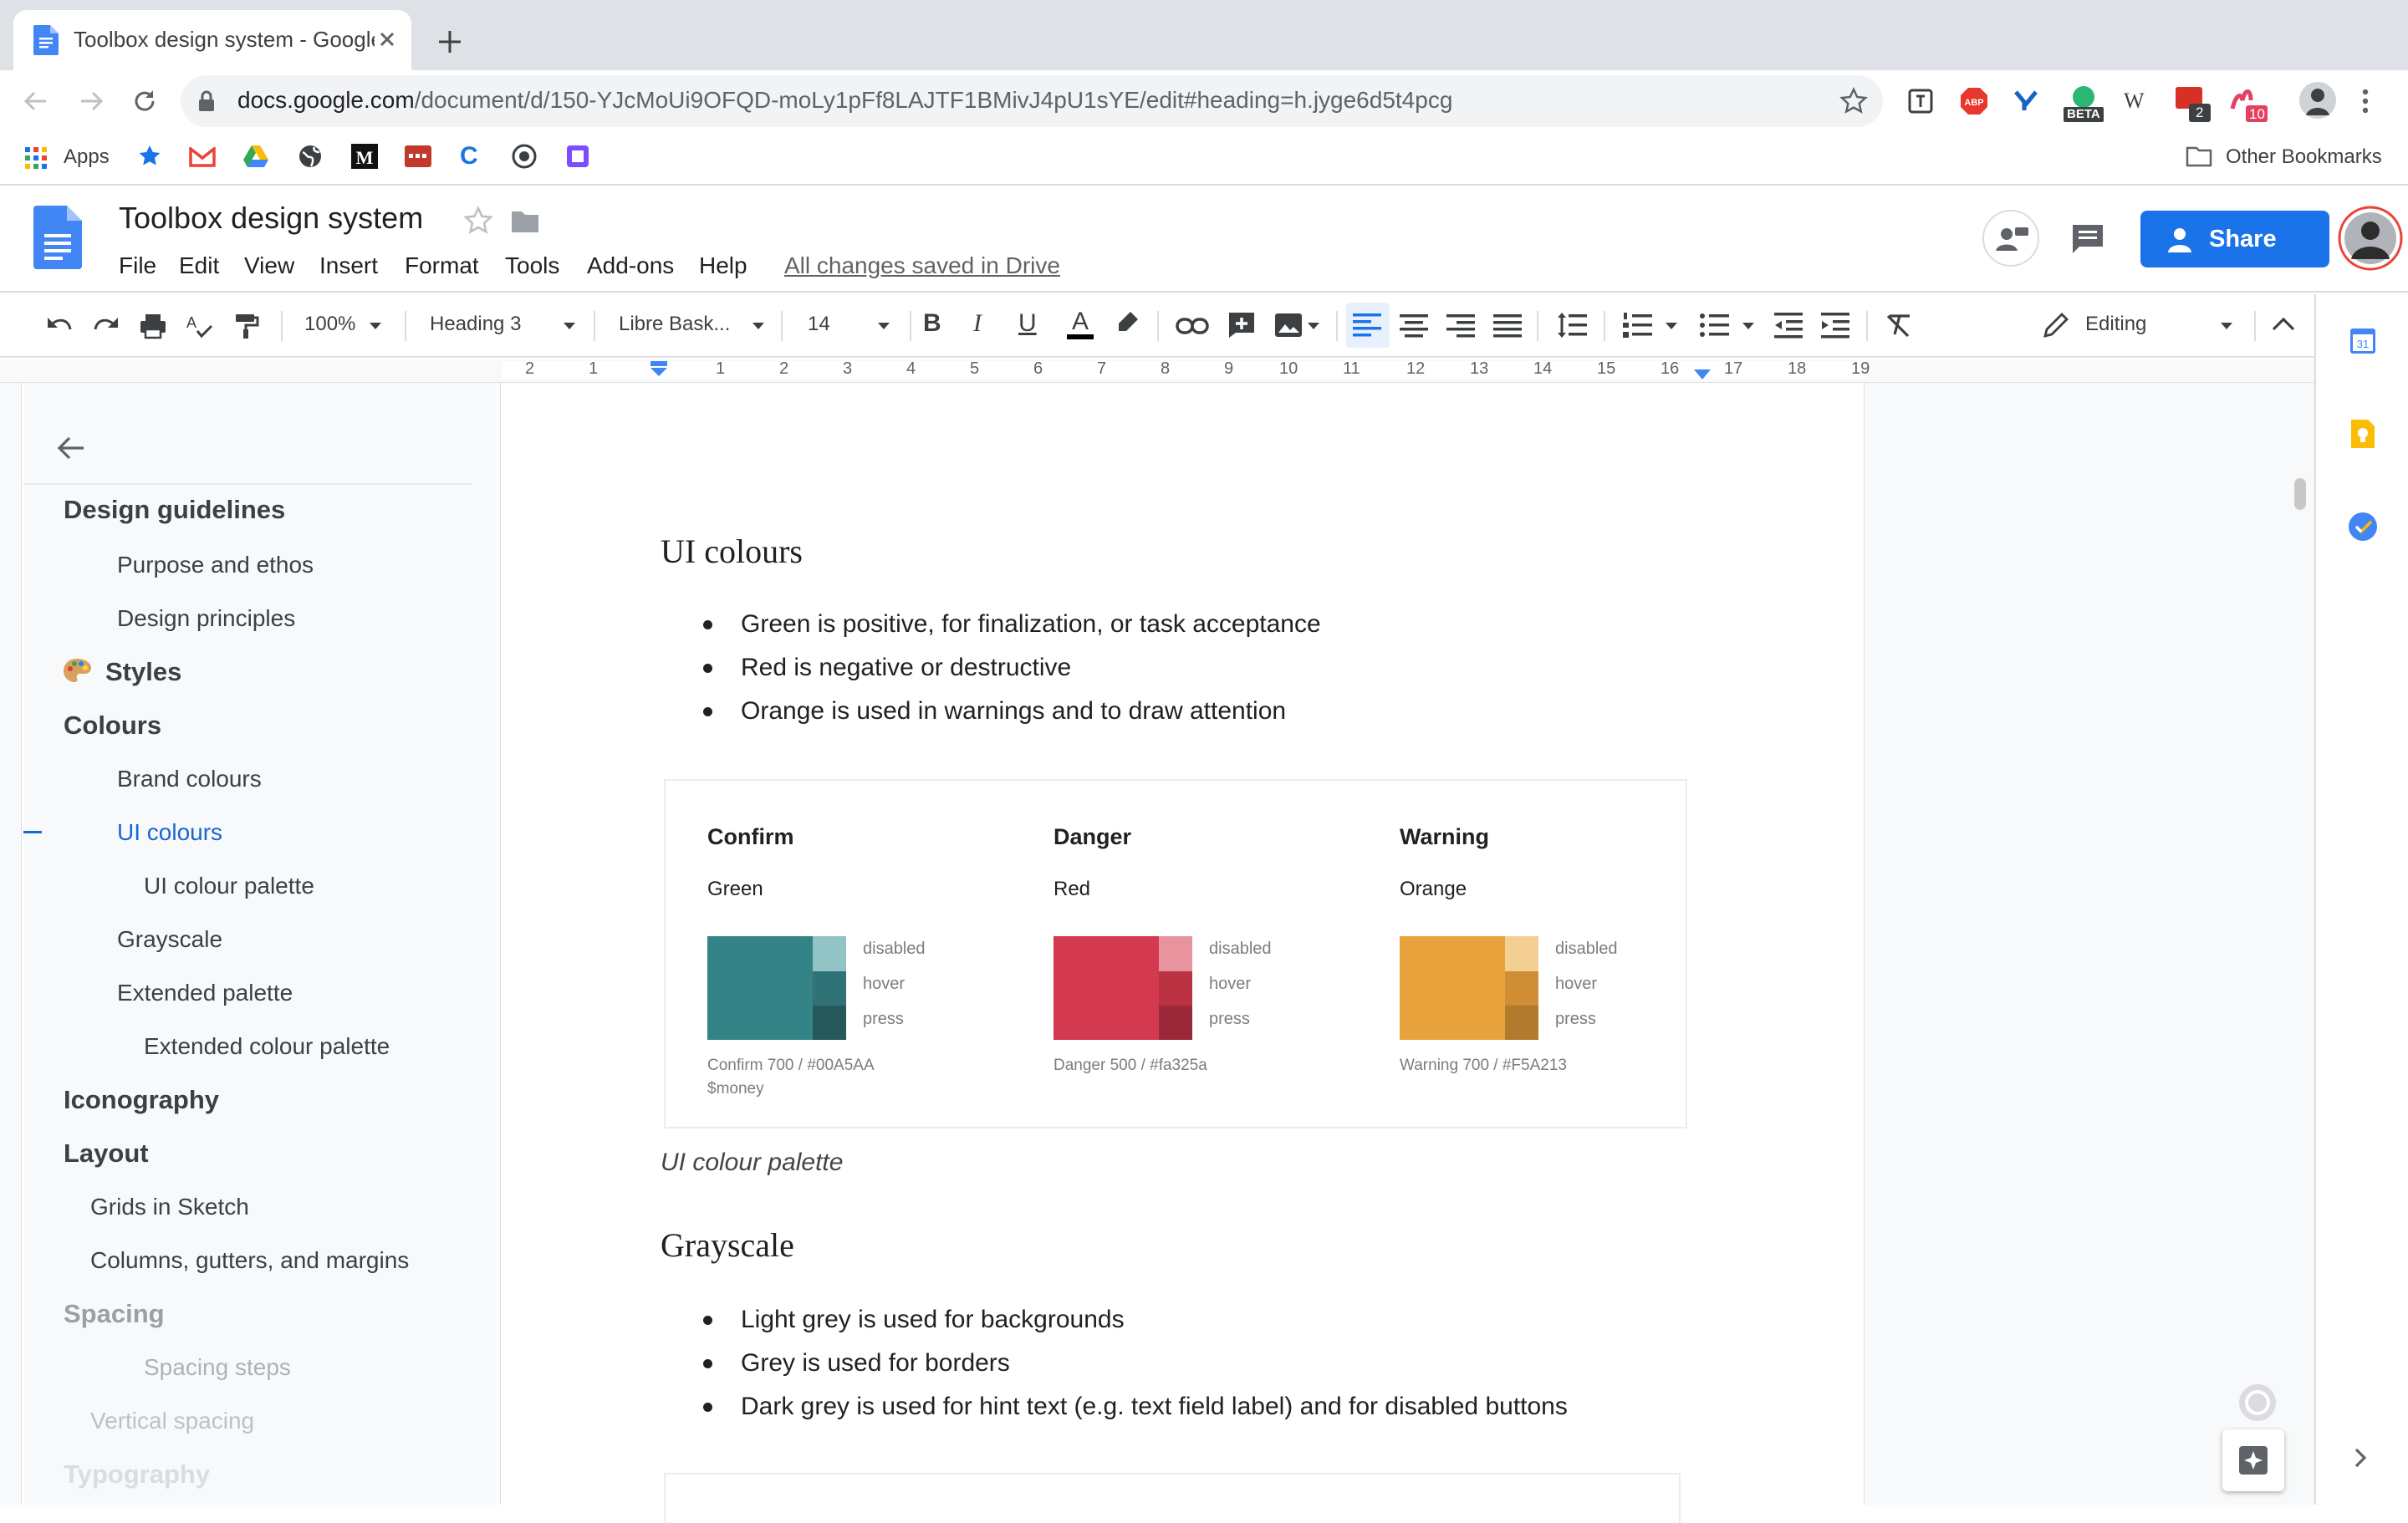 The height and width of the screenshot is (1523, 2408). Describe the element at coordinates (2257, 1403) in the screenshot. I see `grammarly-icon` at that location.